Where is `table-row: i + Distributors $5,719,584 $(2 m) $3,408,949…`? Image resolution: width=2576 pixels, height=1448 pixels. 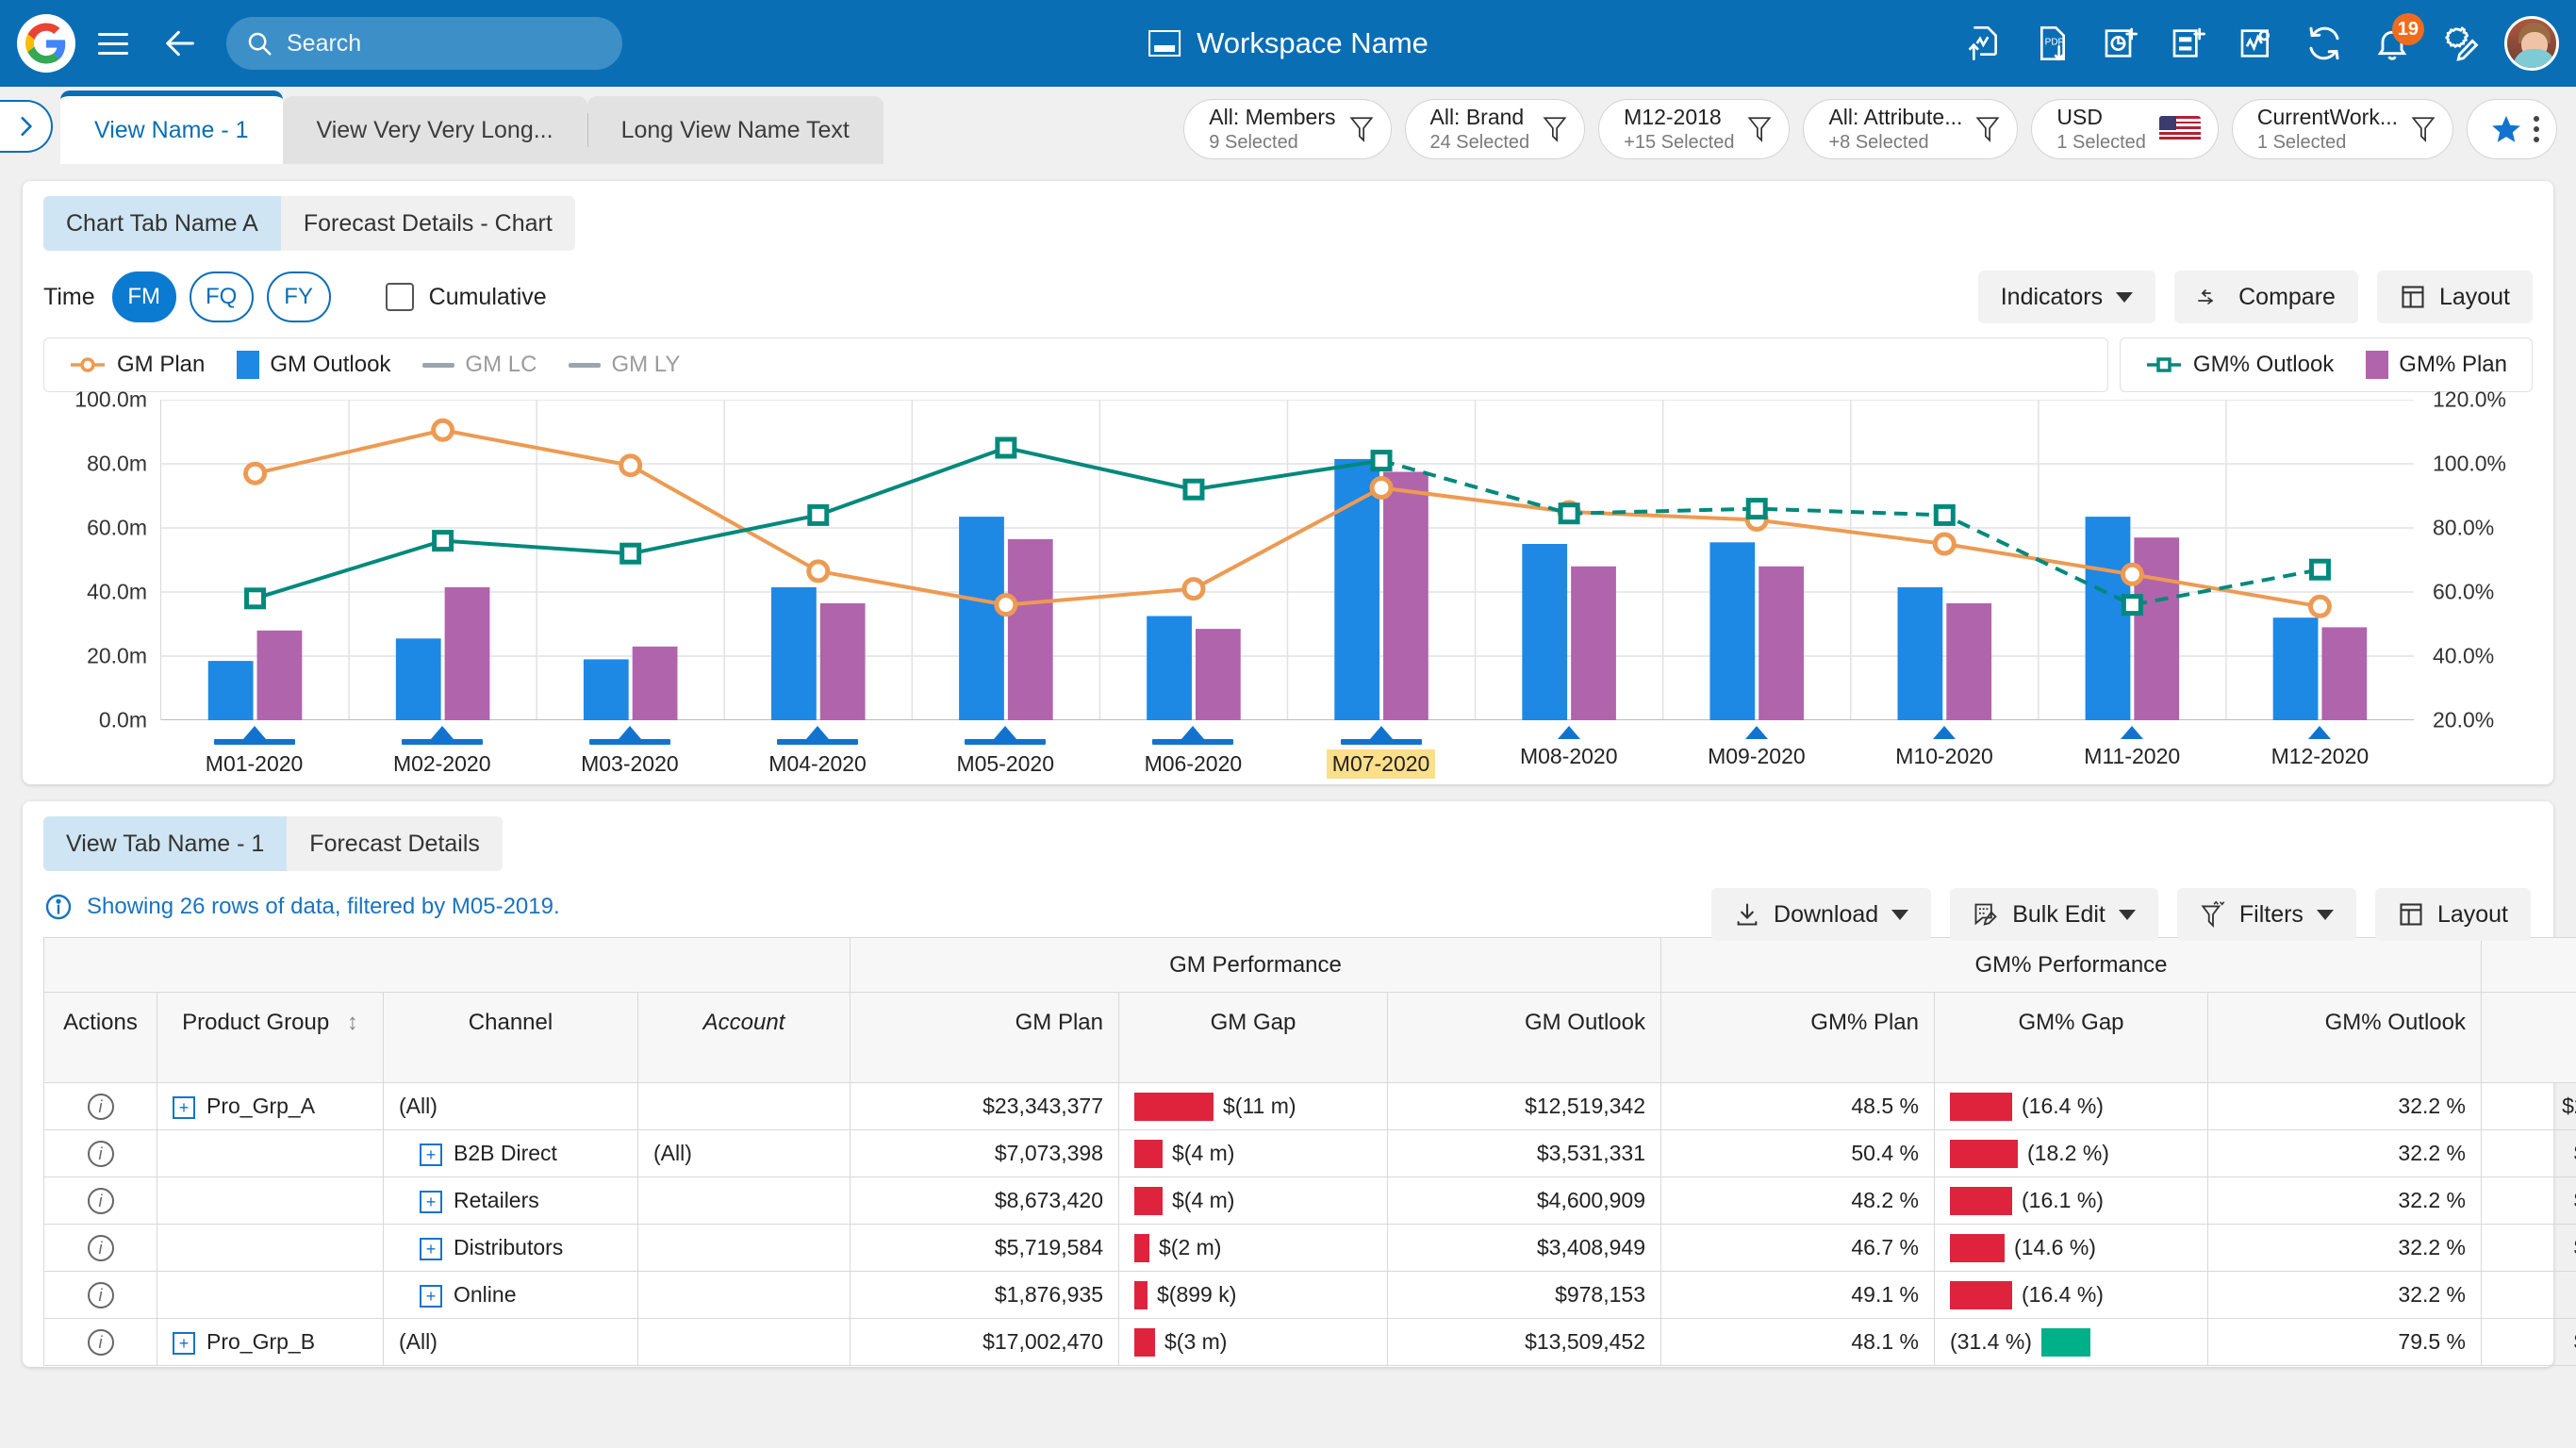 table-row: i + Distributors $5,719,584 $(2 m) $3,408,949… is located at coordinates (1309, 1248).